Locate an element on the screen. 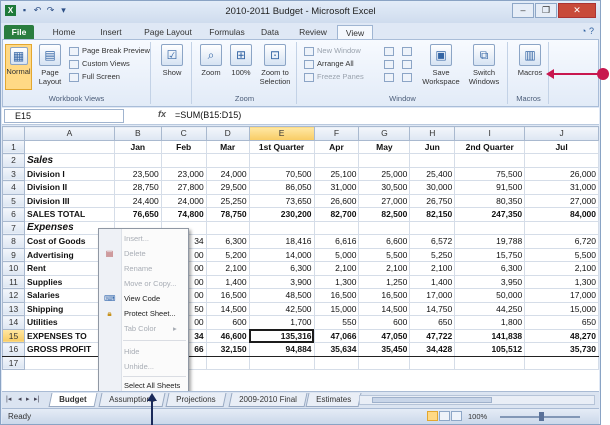 The width and height of the screenshot is (610, 425). column-header: H is located at coordinates (432, 133).